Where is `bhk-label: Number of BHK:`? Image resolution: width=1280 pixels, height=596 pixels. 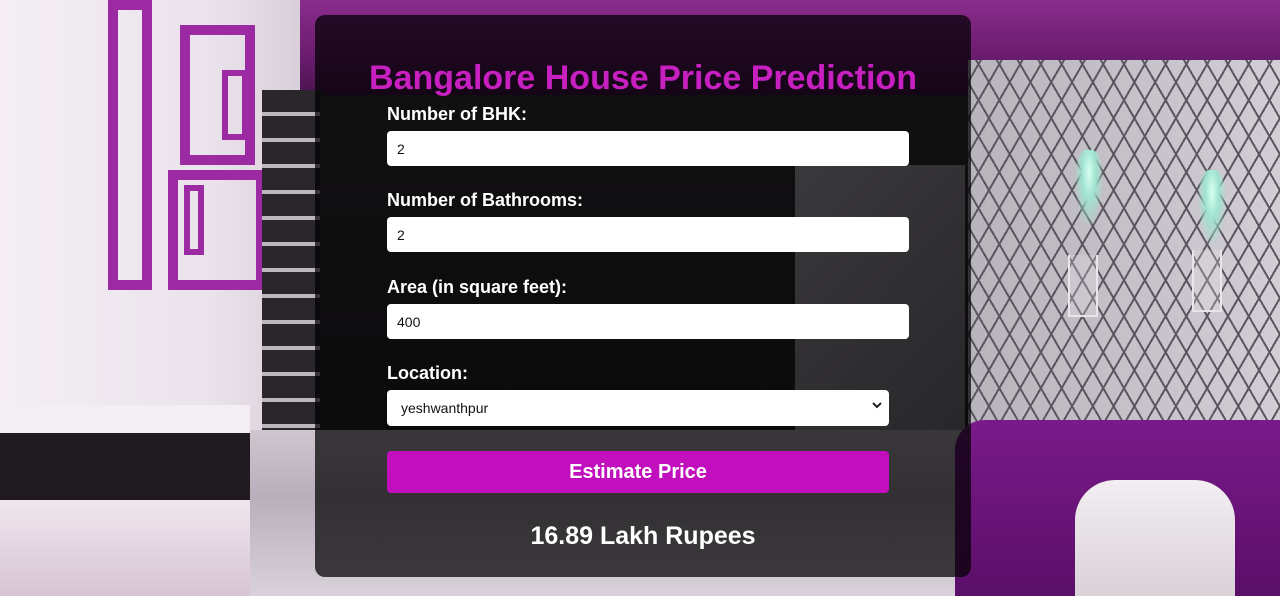 bhk-label: Number of BHK: is located at coordinates (457, 114).